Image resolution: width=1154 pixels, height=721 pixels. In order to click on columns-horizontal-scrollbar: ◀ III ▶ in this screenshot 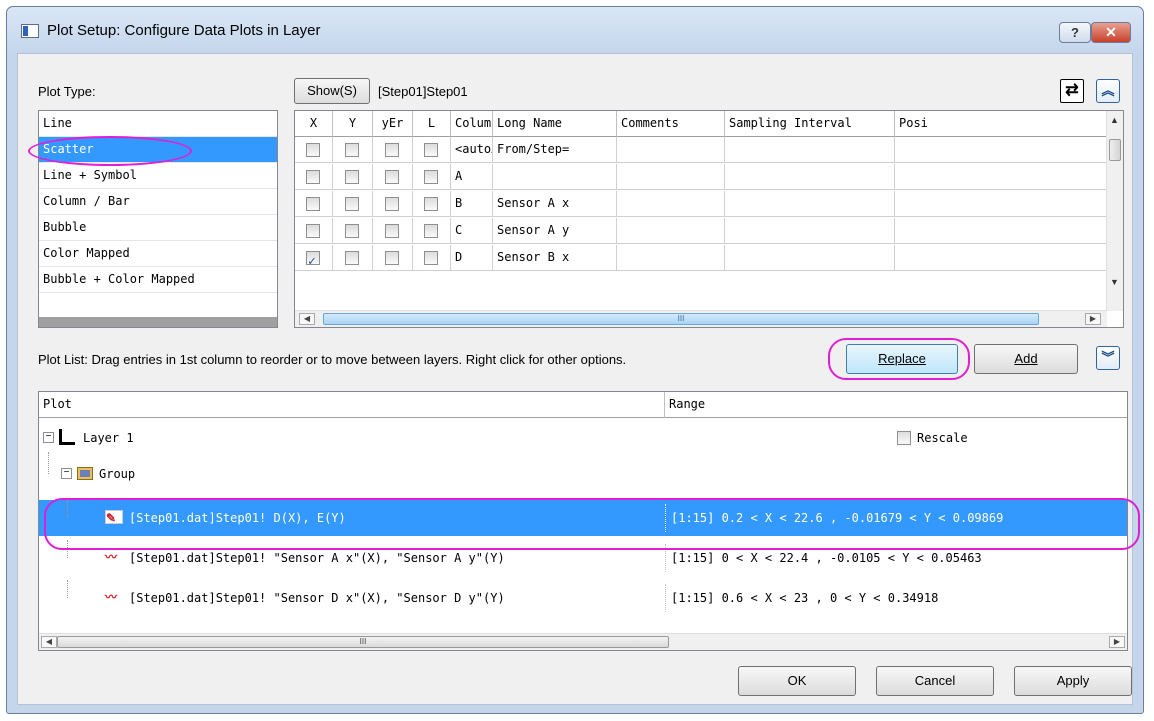, I will do `click(701, 318)`.